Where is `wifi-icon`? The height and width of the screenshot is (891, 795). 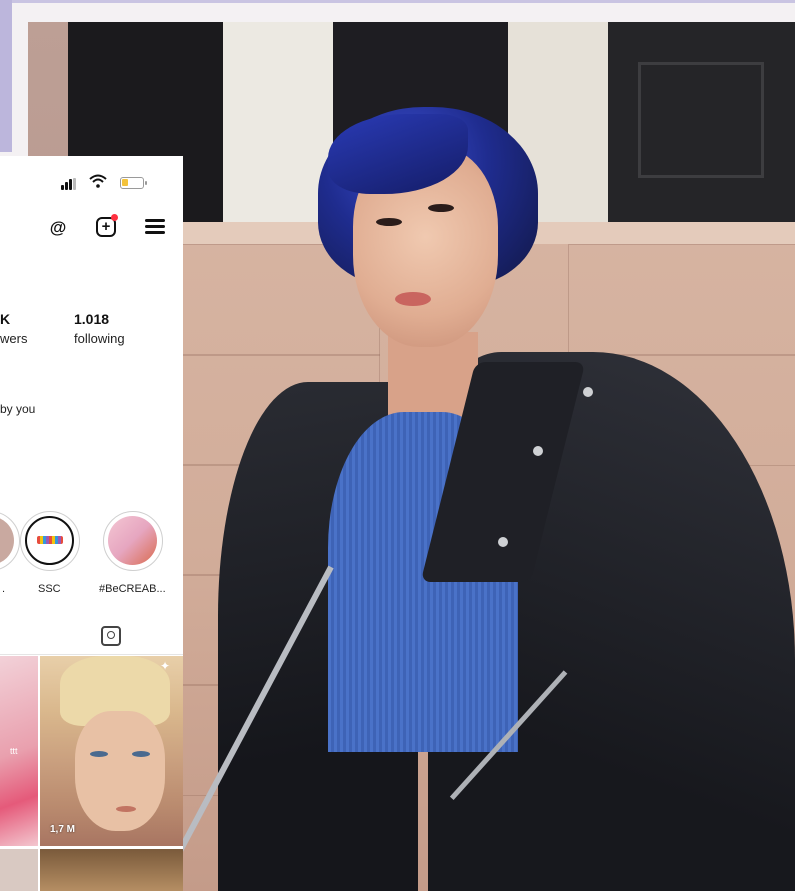 wifi-icon is located at coordinates (99, 182).